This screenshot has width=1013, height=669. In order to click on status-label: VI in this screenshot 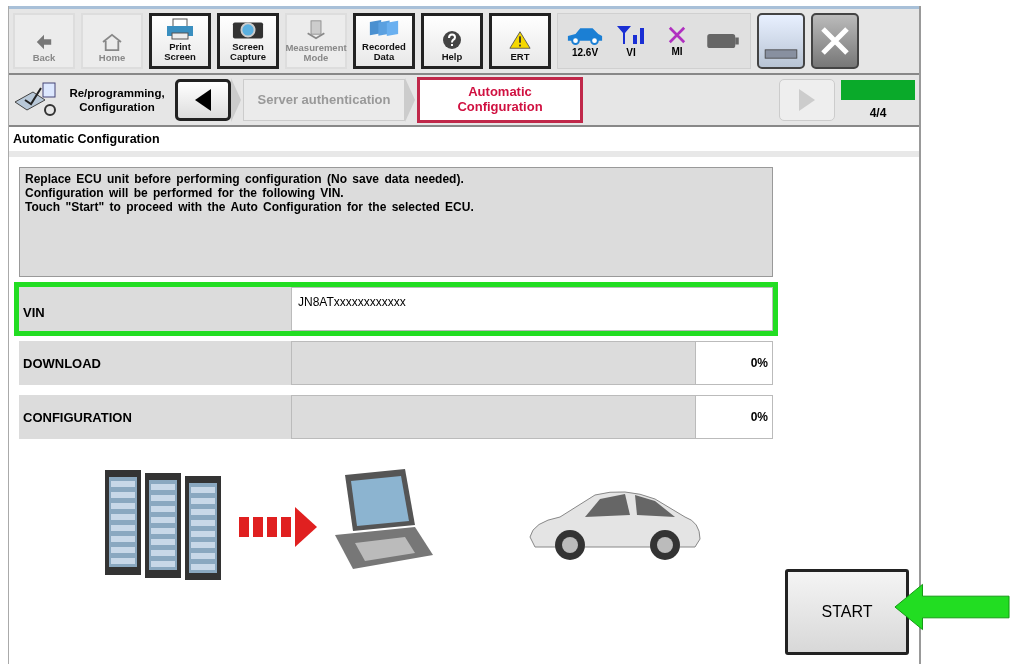, I will do `click(631, 52)`.